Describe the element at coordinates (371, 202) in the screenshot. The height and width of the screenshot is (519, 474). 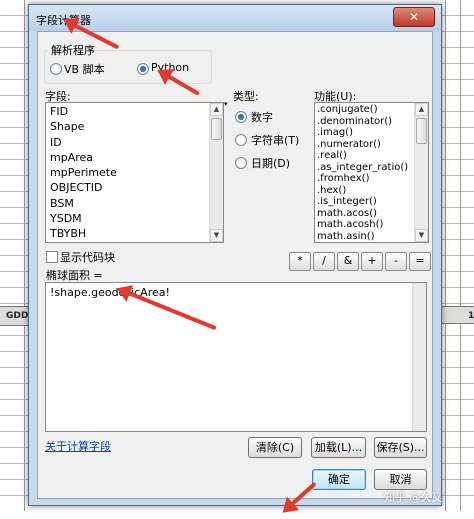
I see `list-item: .is_integer()` at that location.